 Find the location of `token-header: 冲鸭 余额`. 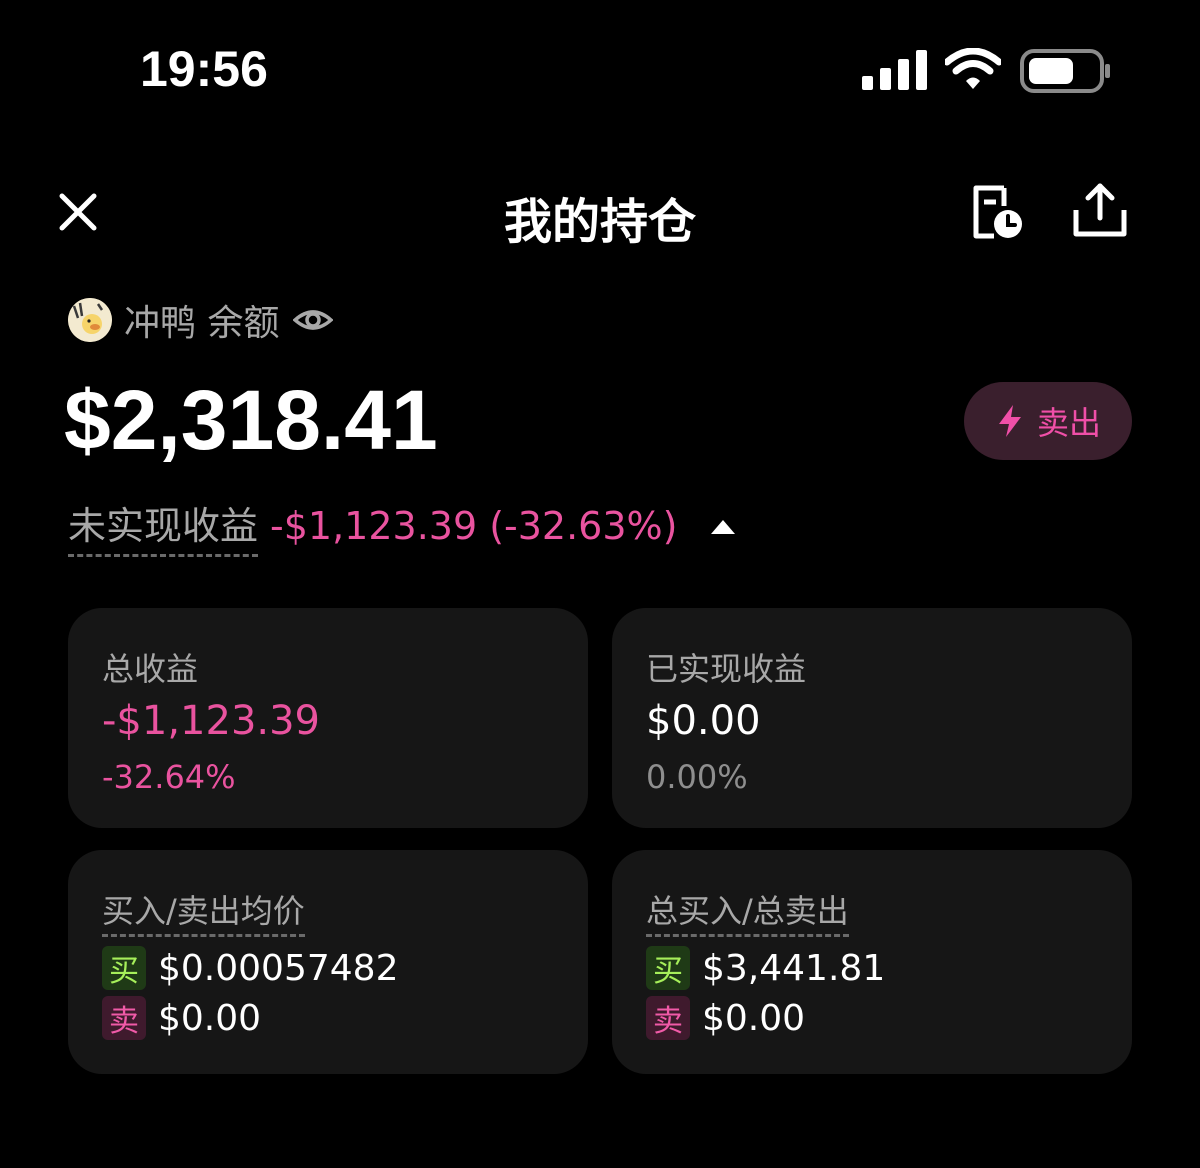

token-header: 冲鸭 余额 is located at coordinates (201, 320).